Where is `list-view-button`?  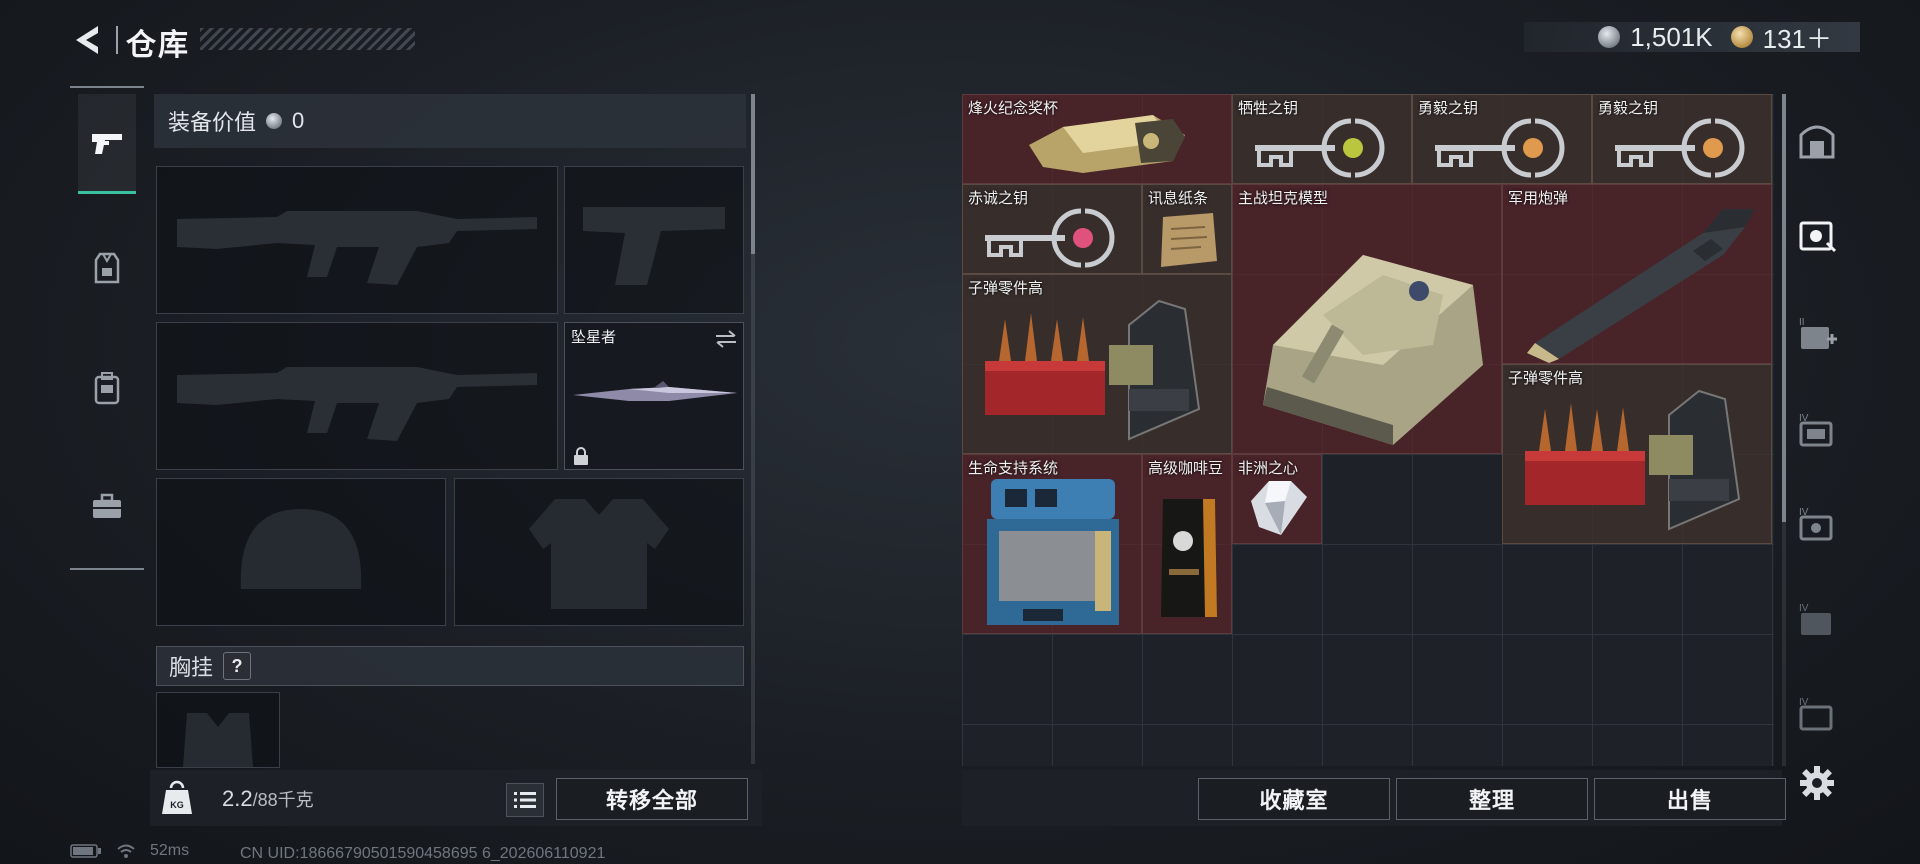 list-view-button is located at coordinates (525, 800).